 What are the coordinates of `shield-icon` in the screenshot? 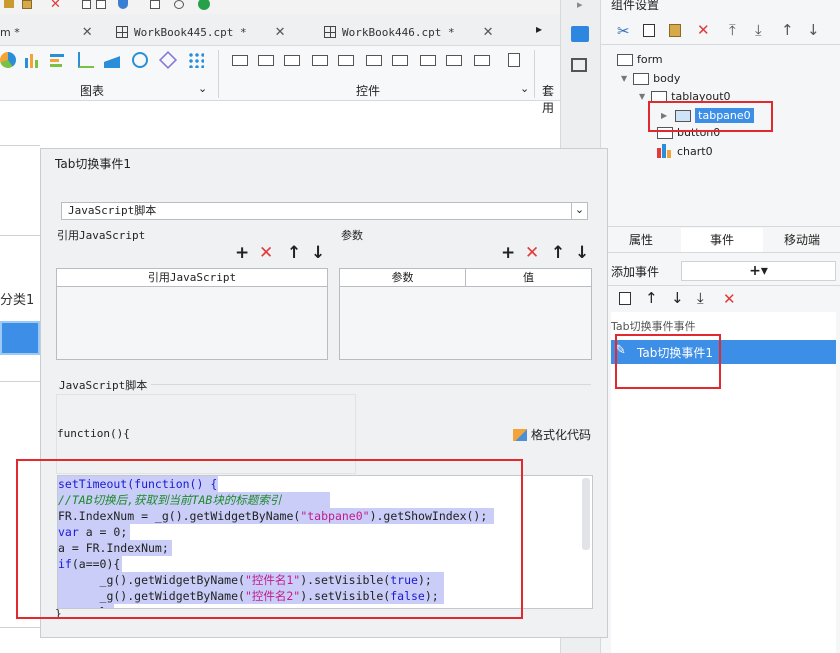 It's located at (123, 4).